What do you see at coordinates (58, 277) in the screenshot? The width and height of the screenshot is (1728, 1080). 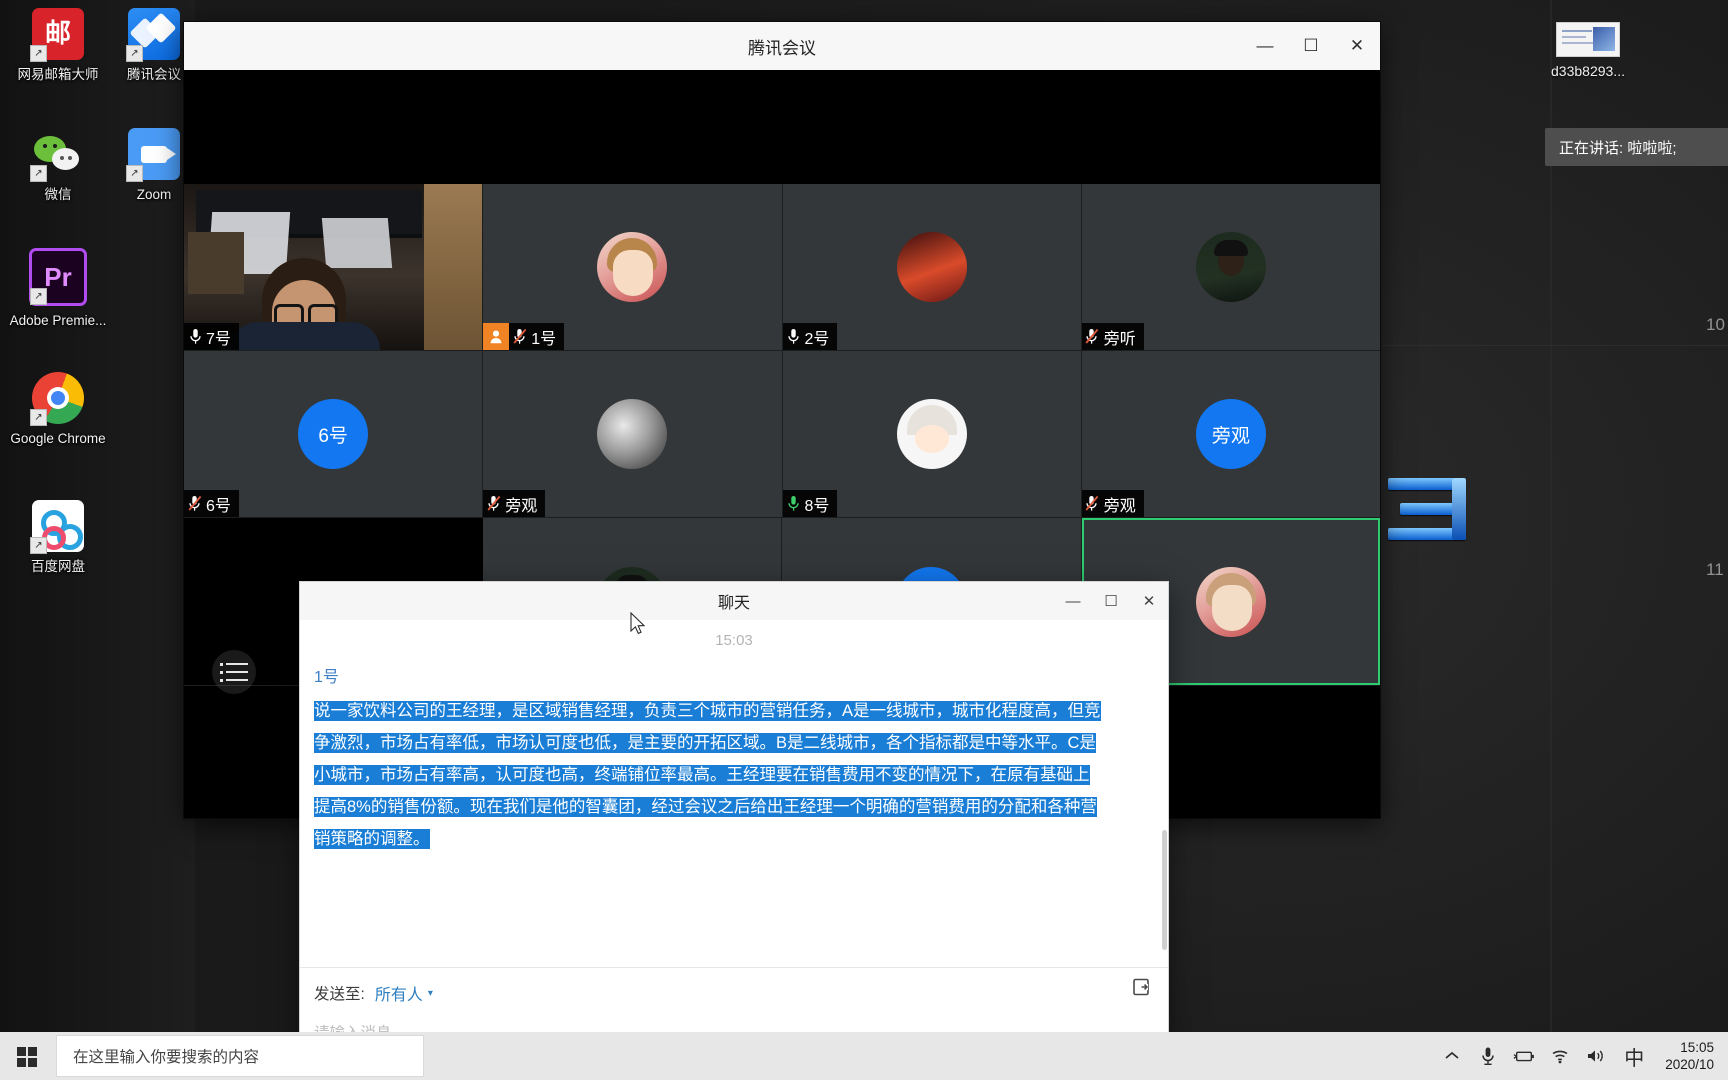 I see `adobe-premiere-icon: Pr ↗` at bounding box center [58, 277].